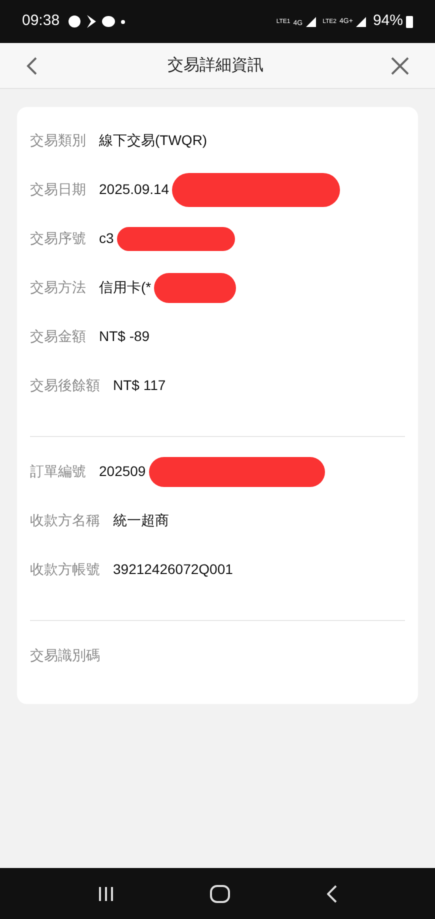 The width and height of the screenshot is (435, 919). Describe the element at coordinates (65, 385) in the screenshot. I see `field-label: 交易後餘額` at that location.